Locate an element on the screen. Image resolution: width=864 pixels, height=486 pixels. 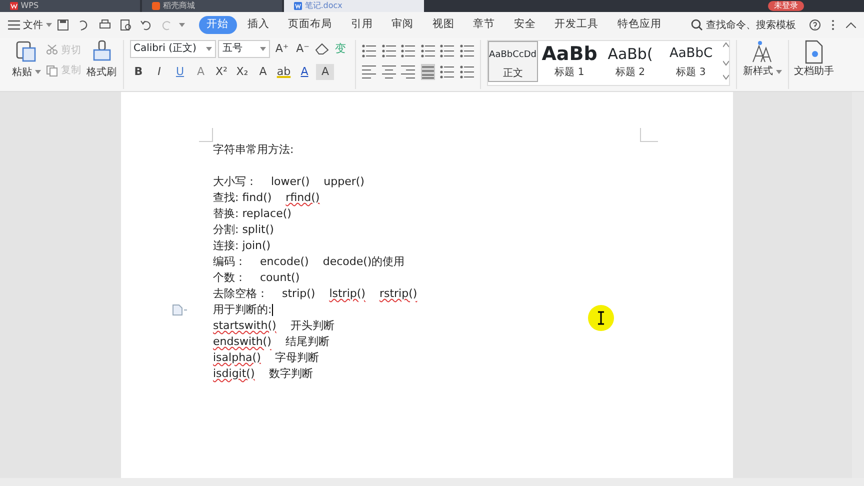
font-name-field: Calibri (正文) is located at coordinates (173, 49).